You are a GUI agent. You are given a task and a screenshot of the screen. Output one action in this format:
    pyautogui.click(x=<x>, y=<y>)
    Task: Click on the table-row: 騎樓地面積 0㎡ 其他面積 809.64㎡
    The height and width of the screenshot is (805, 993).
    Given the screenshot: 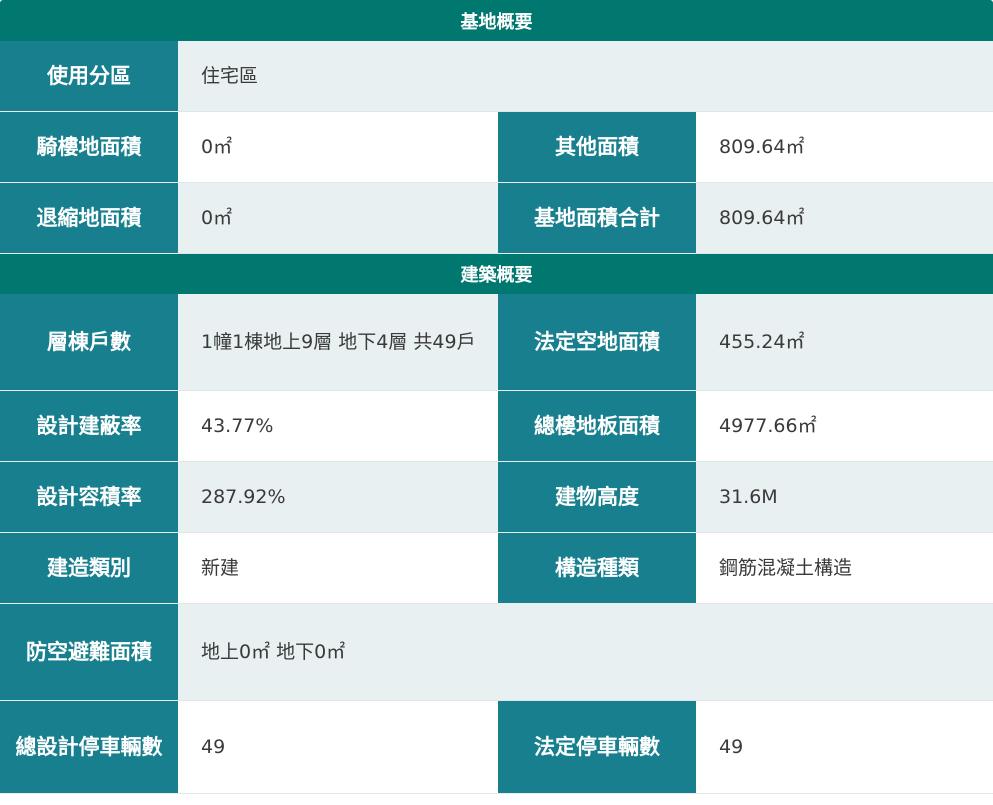 What is the action you would take?
    pyautogui.click(x=496, y=147)
    